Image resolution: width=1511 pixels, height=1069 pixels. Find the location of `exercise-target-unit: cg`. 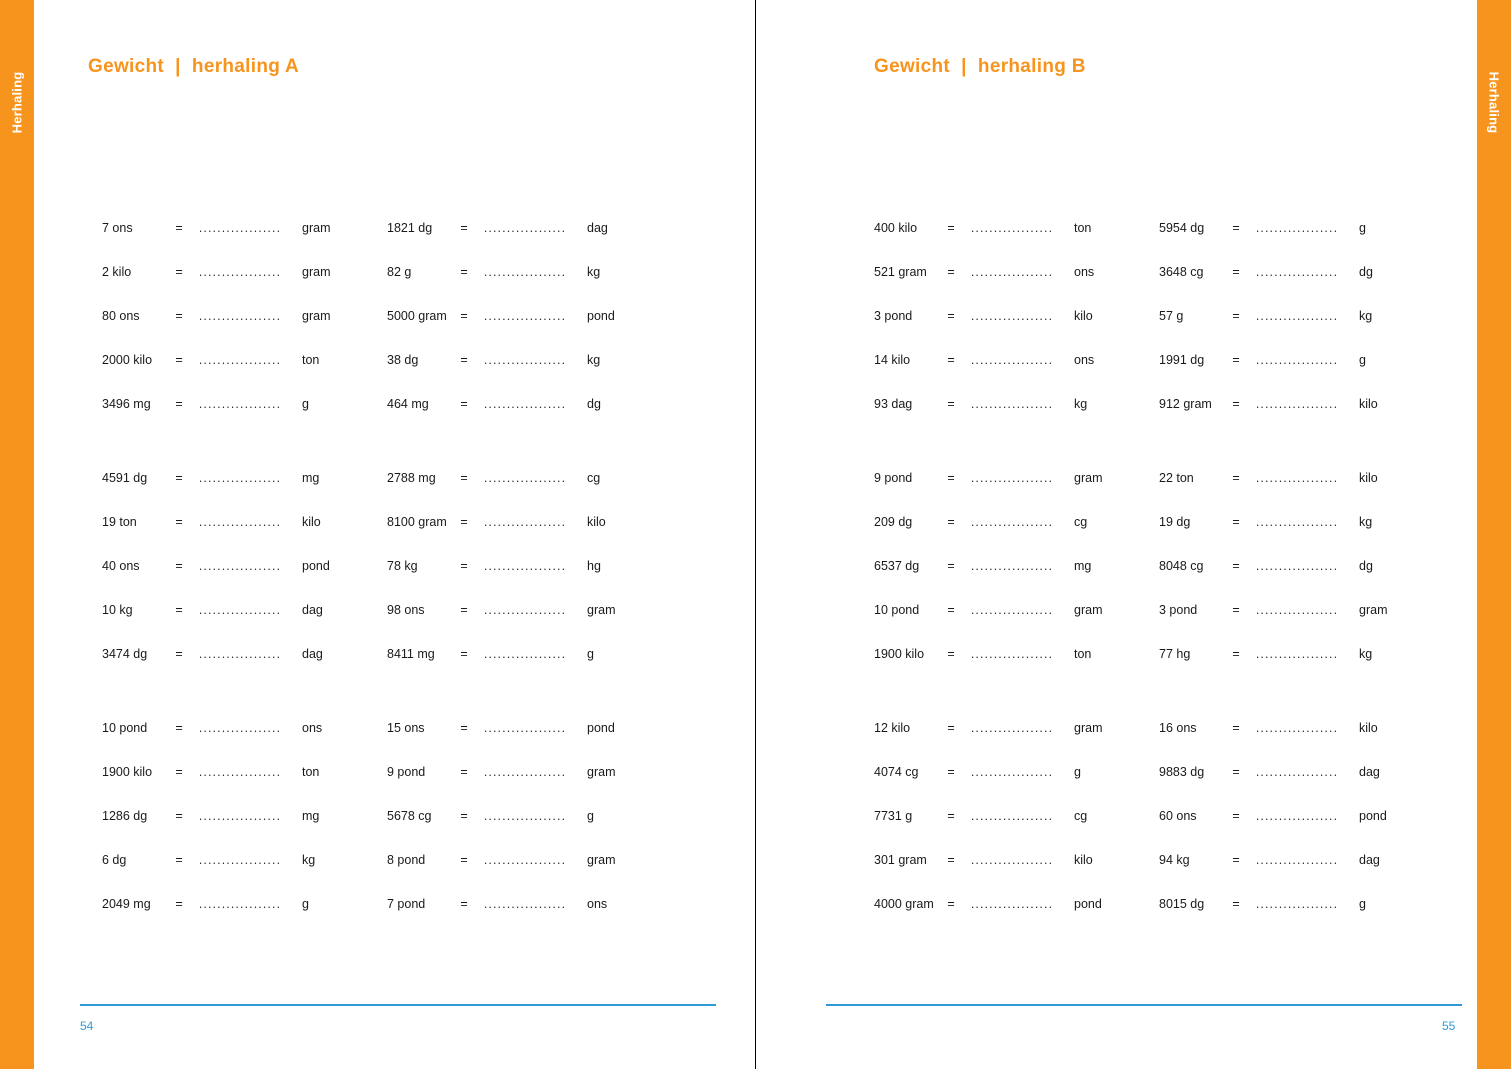

exercise-target-unit: cg is located at coordinates (1081, 522).